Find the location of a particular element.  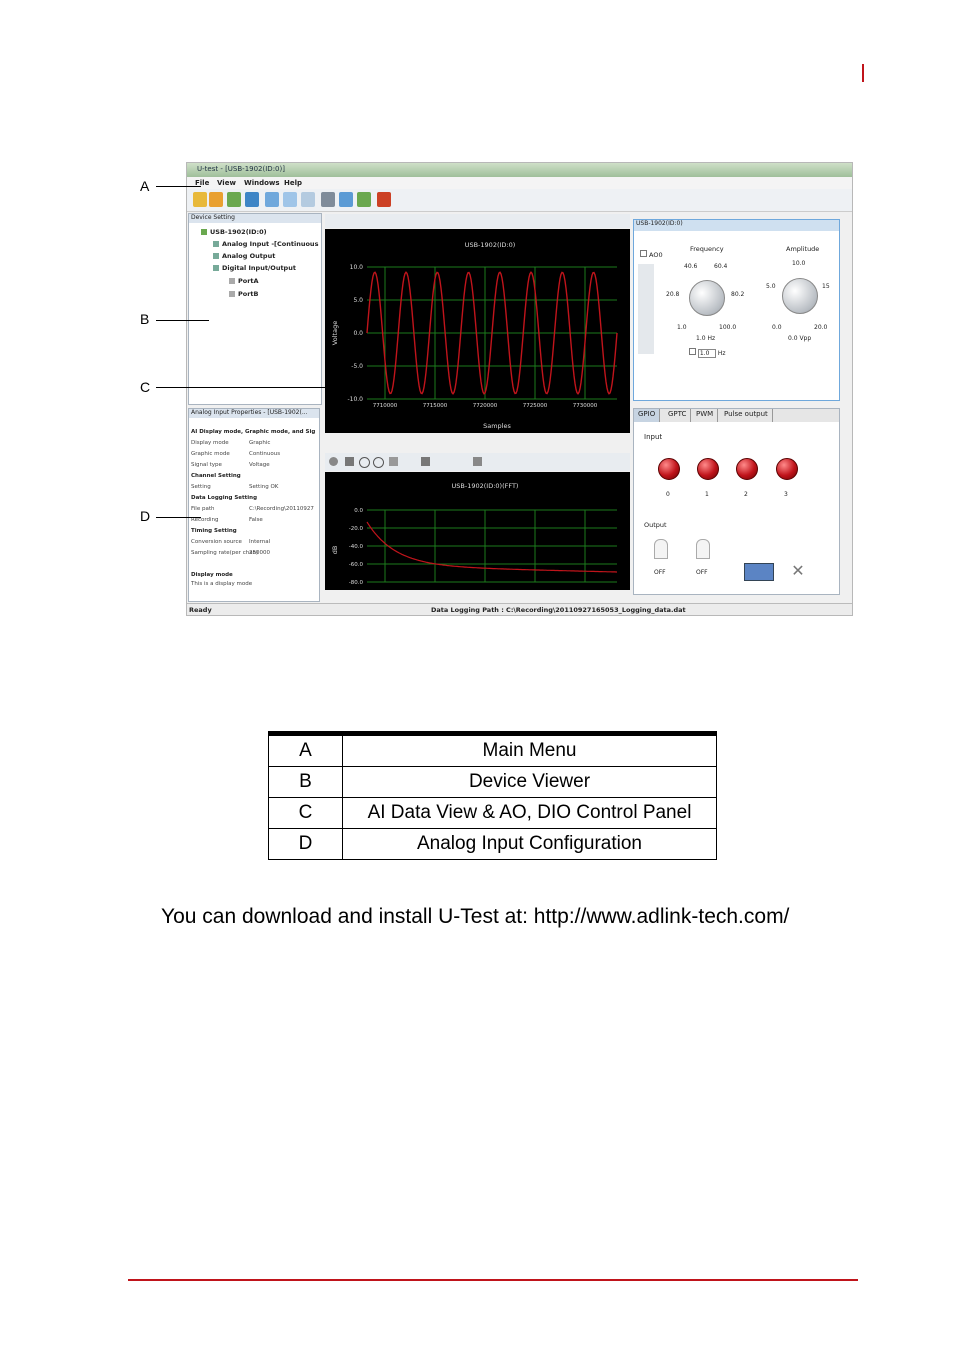

y-tick-label: 0.0 is located at coordinates (358, 511).